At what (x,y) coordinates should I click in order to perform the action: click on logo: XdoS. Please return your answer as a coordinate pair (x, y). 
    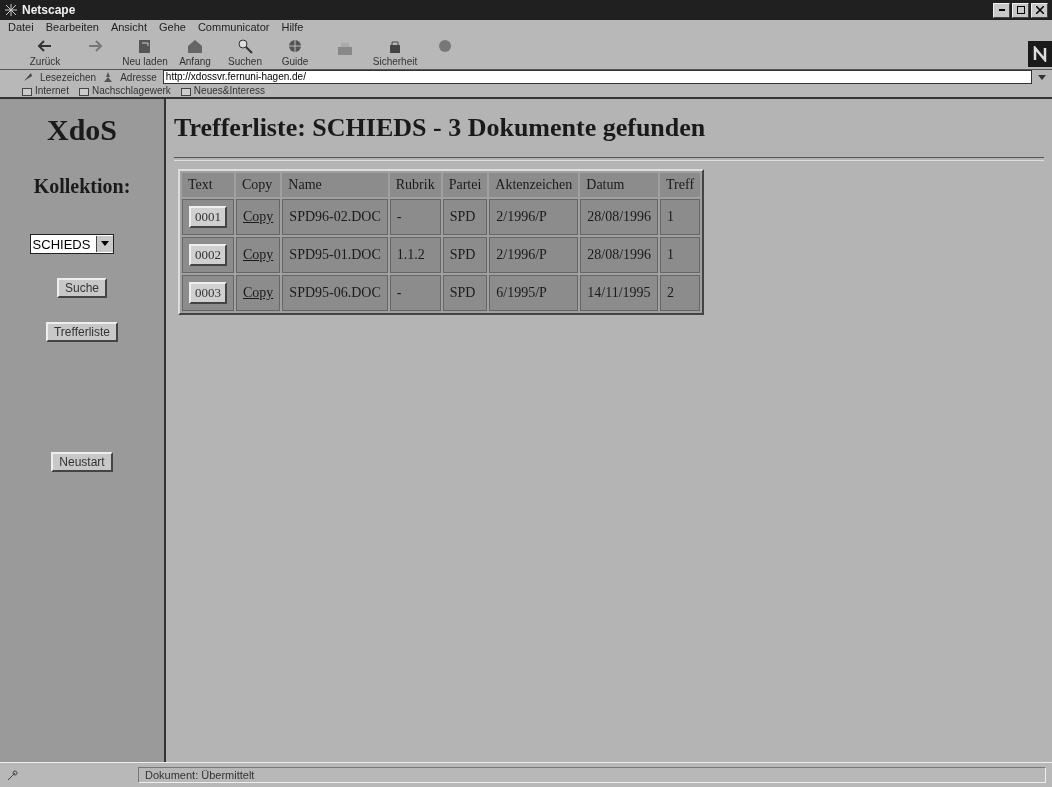
    Looking at the image, I should click on (81, 130).